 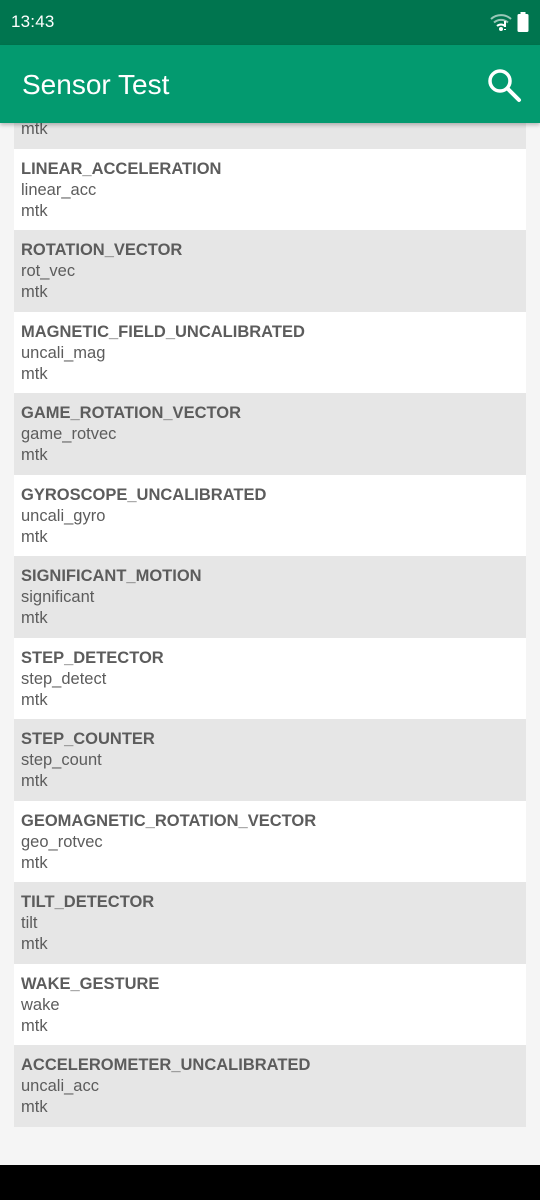 What do you see at coordinates (90, 983) in the screenshot?
I see `sensor-type: WAKE_GESTURE` at bounding box center [90, 983].